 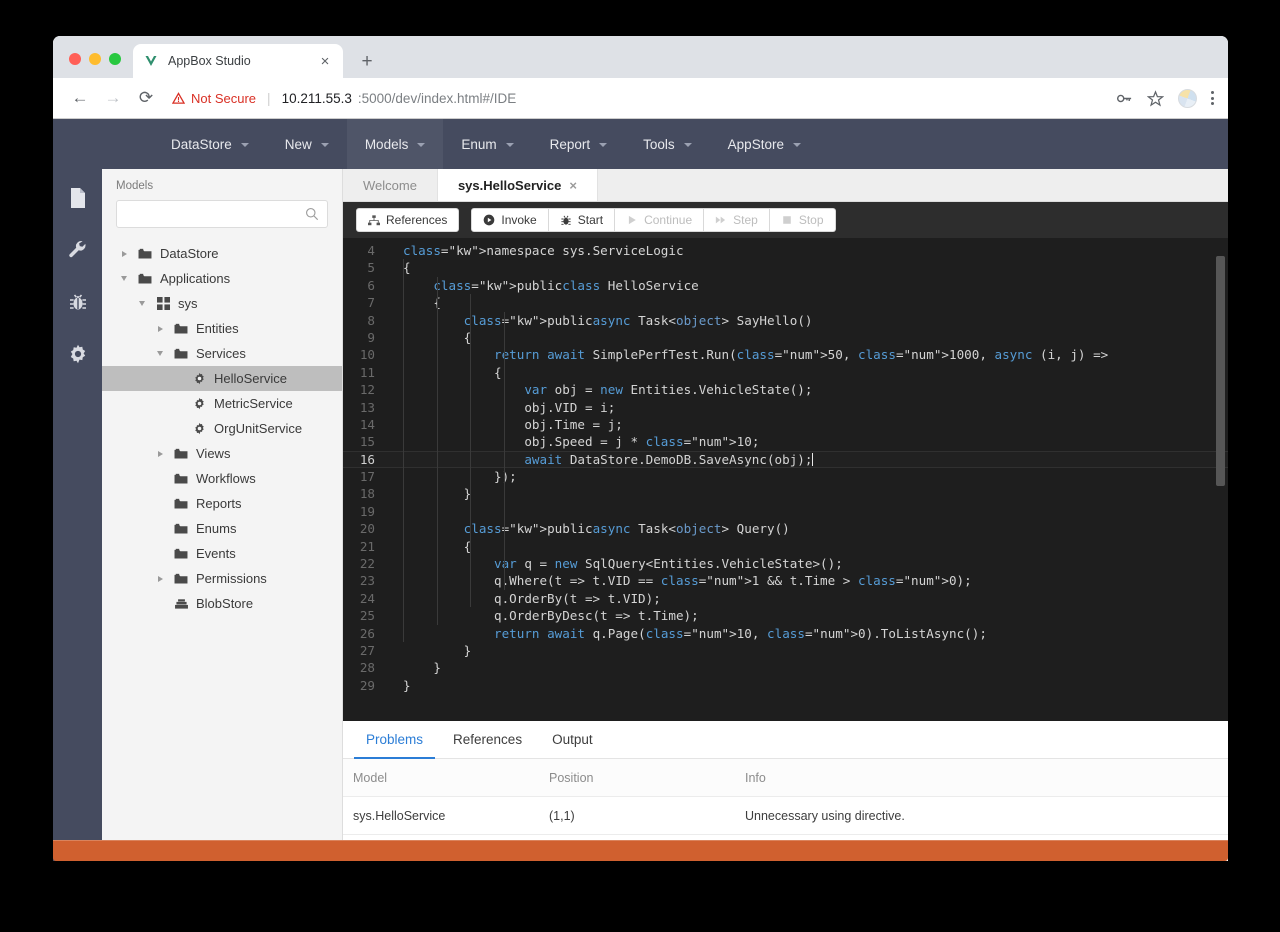 I want to click on menu-item-tools: Tools, so click(x=667, y=144).